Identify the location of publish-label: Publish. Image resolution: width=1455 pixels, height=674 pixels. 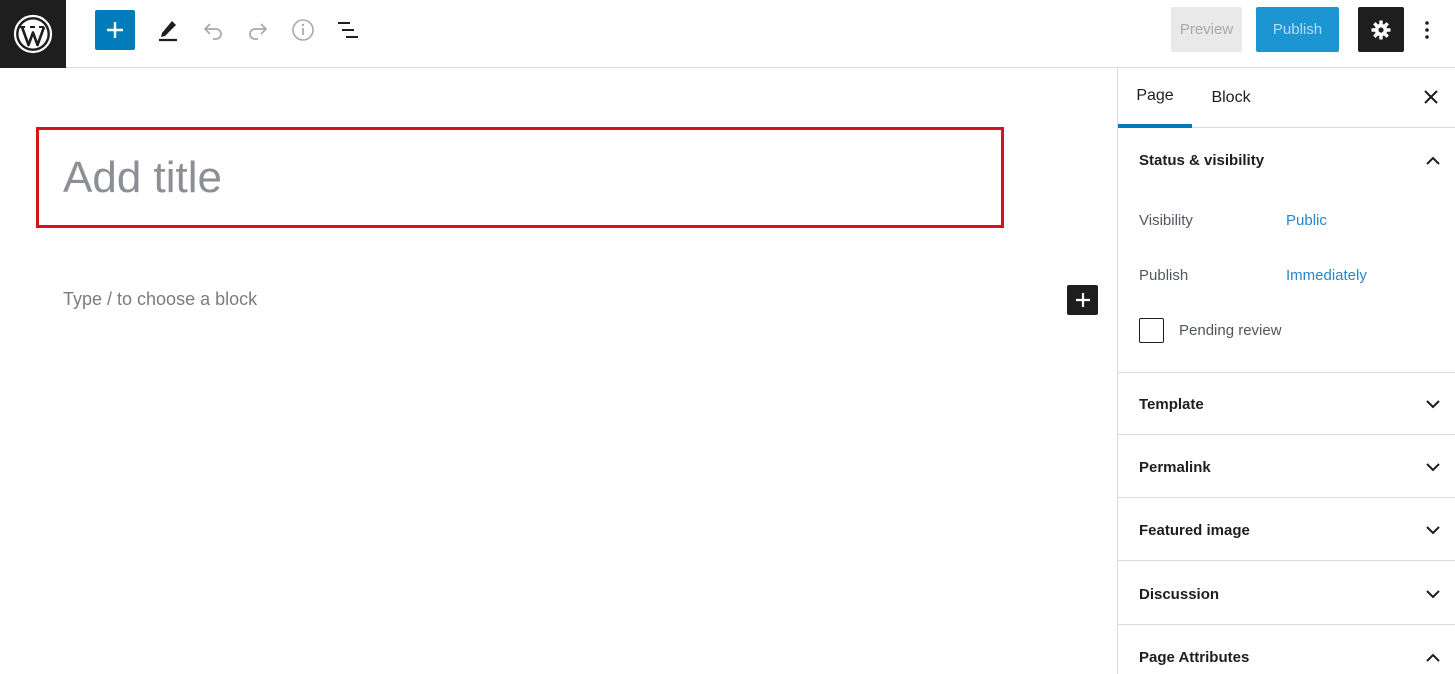
(1164, 275).